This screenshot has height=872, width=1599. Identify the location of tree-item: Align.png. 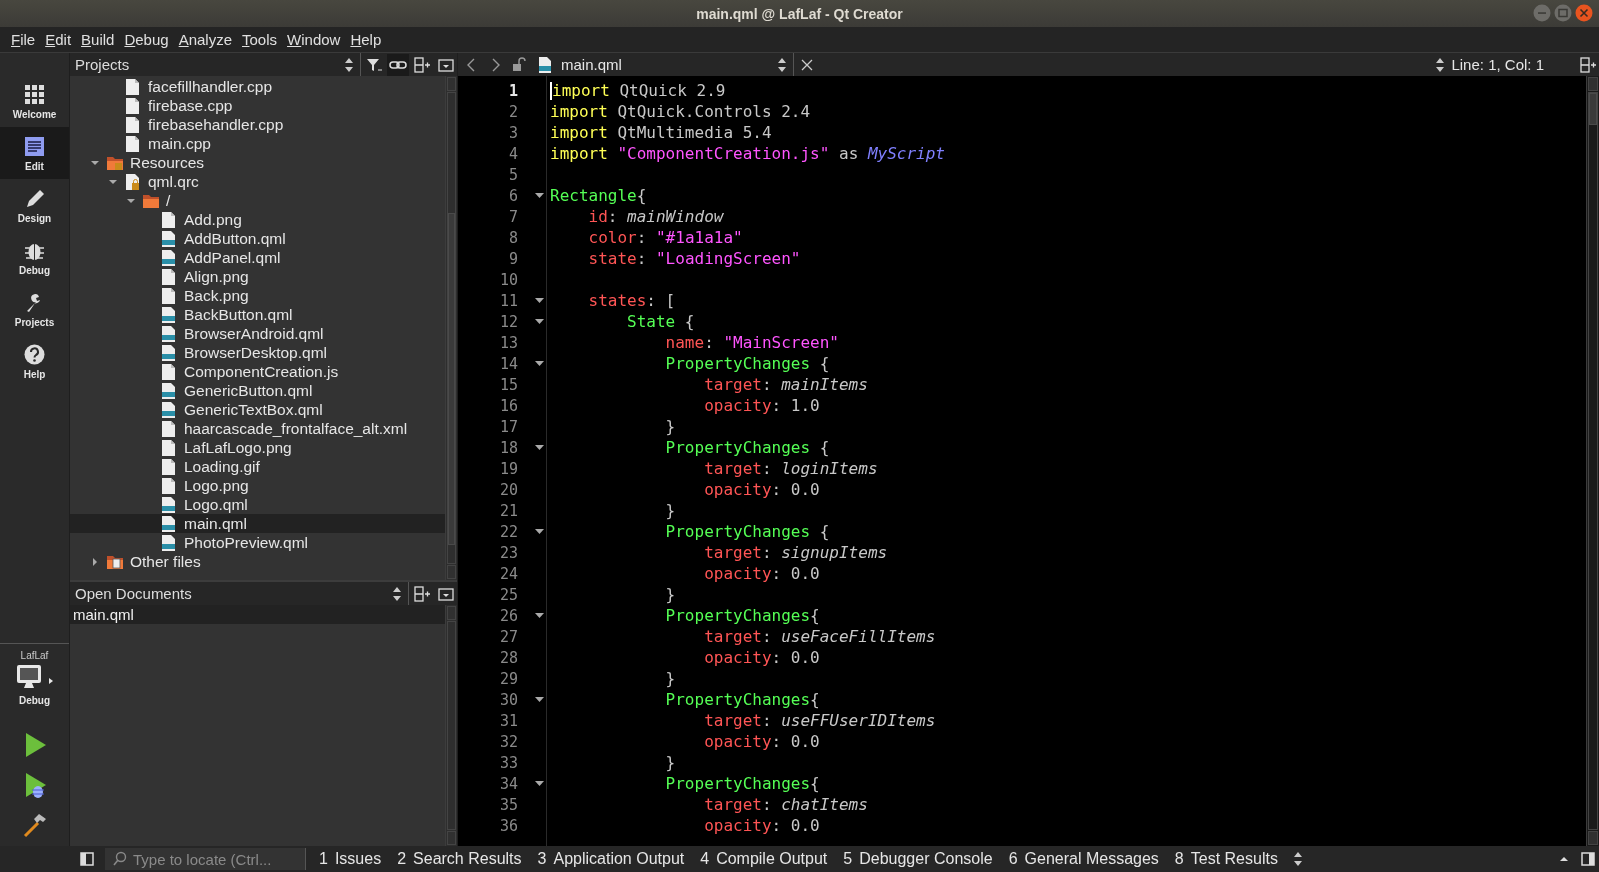
(257, 276).